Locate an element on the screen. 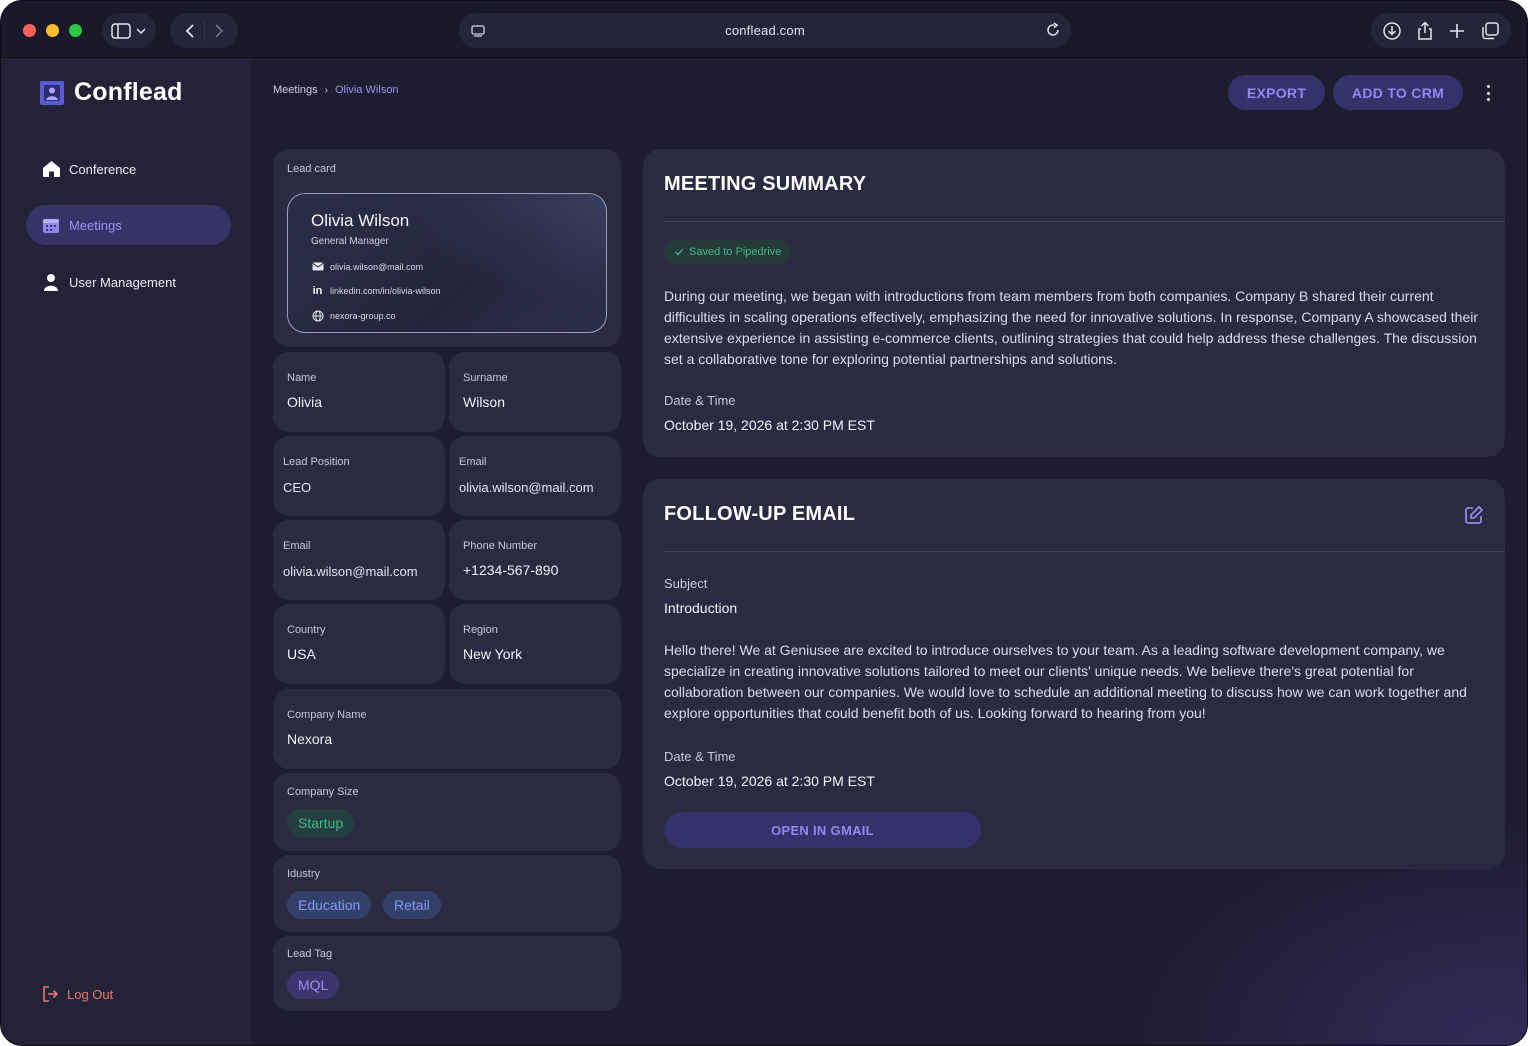 The height and width of the screenshot is (1046, 1528). business-card-website: nexora-group.co is located at coordinates (353, 315).